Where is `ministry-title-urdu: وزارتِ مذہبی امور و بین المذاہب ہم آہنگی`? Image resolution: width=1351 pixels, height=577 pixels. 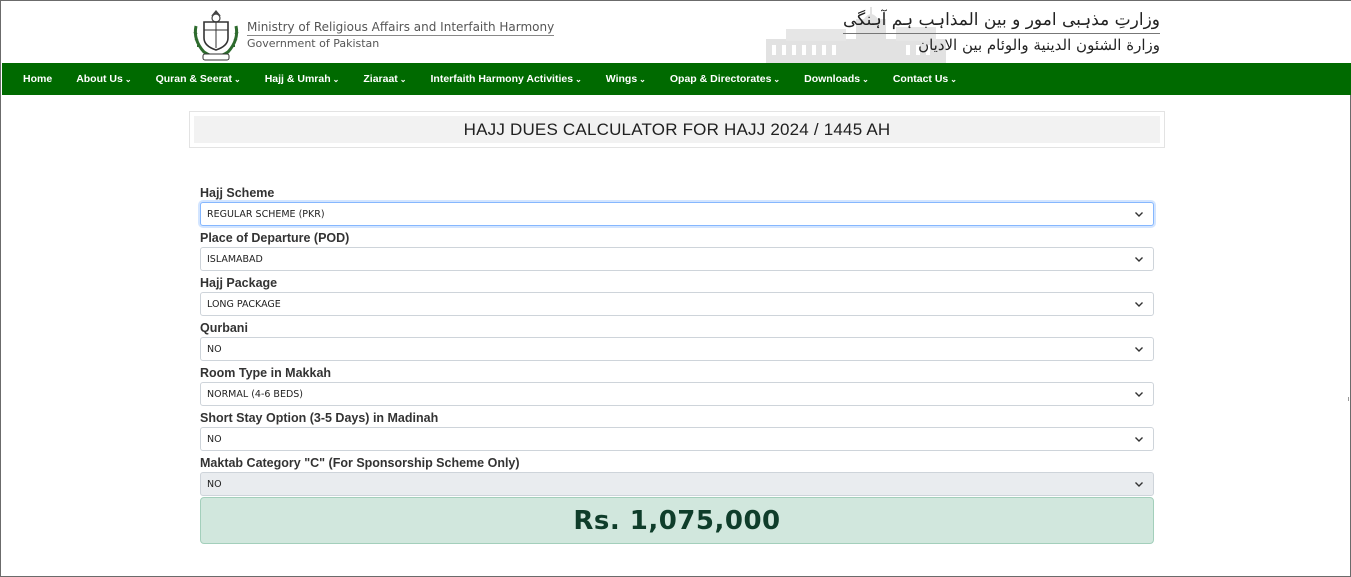 ministry-title-urdu: وزارتِ مذہبی امور و بین المذاہب ہم آہنگی is located at coordinates (1001, 21).